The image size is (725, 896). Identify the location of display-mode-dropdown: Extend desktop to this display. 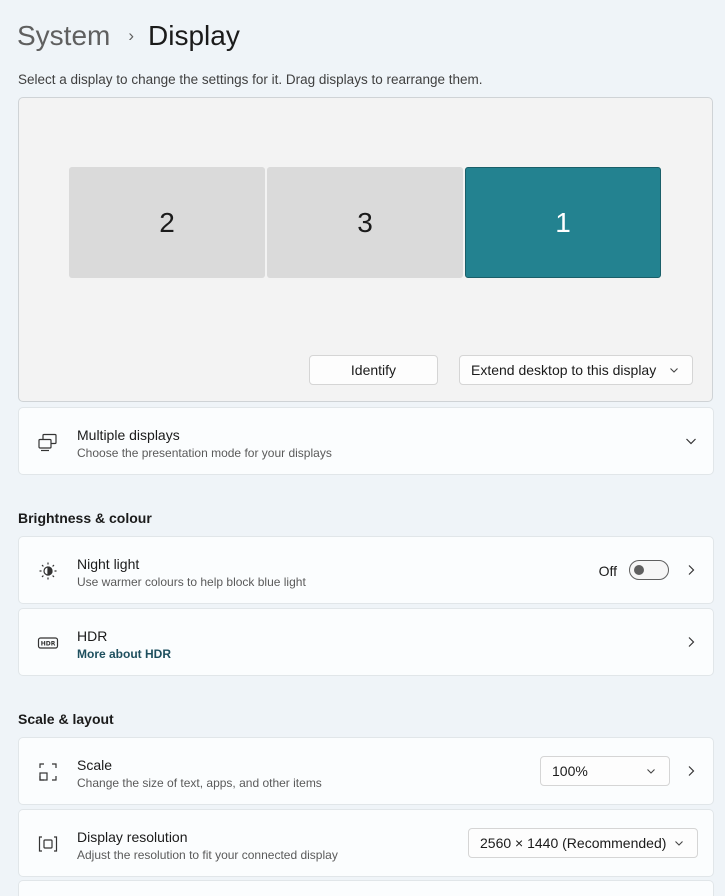
(576, 370).